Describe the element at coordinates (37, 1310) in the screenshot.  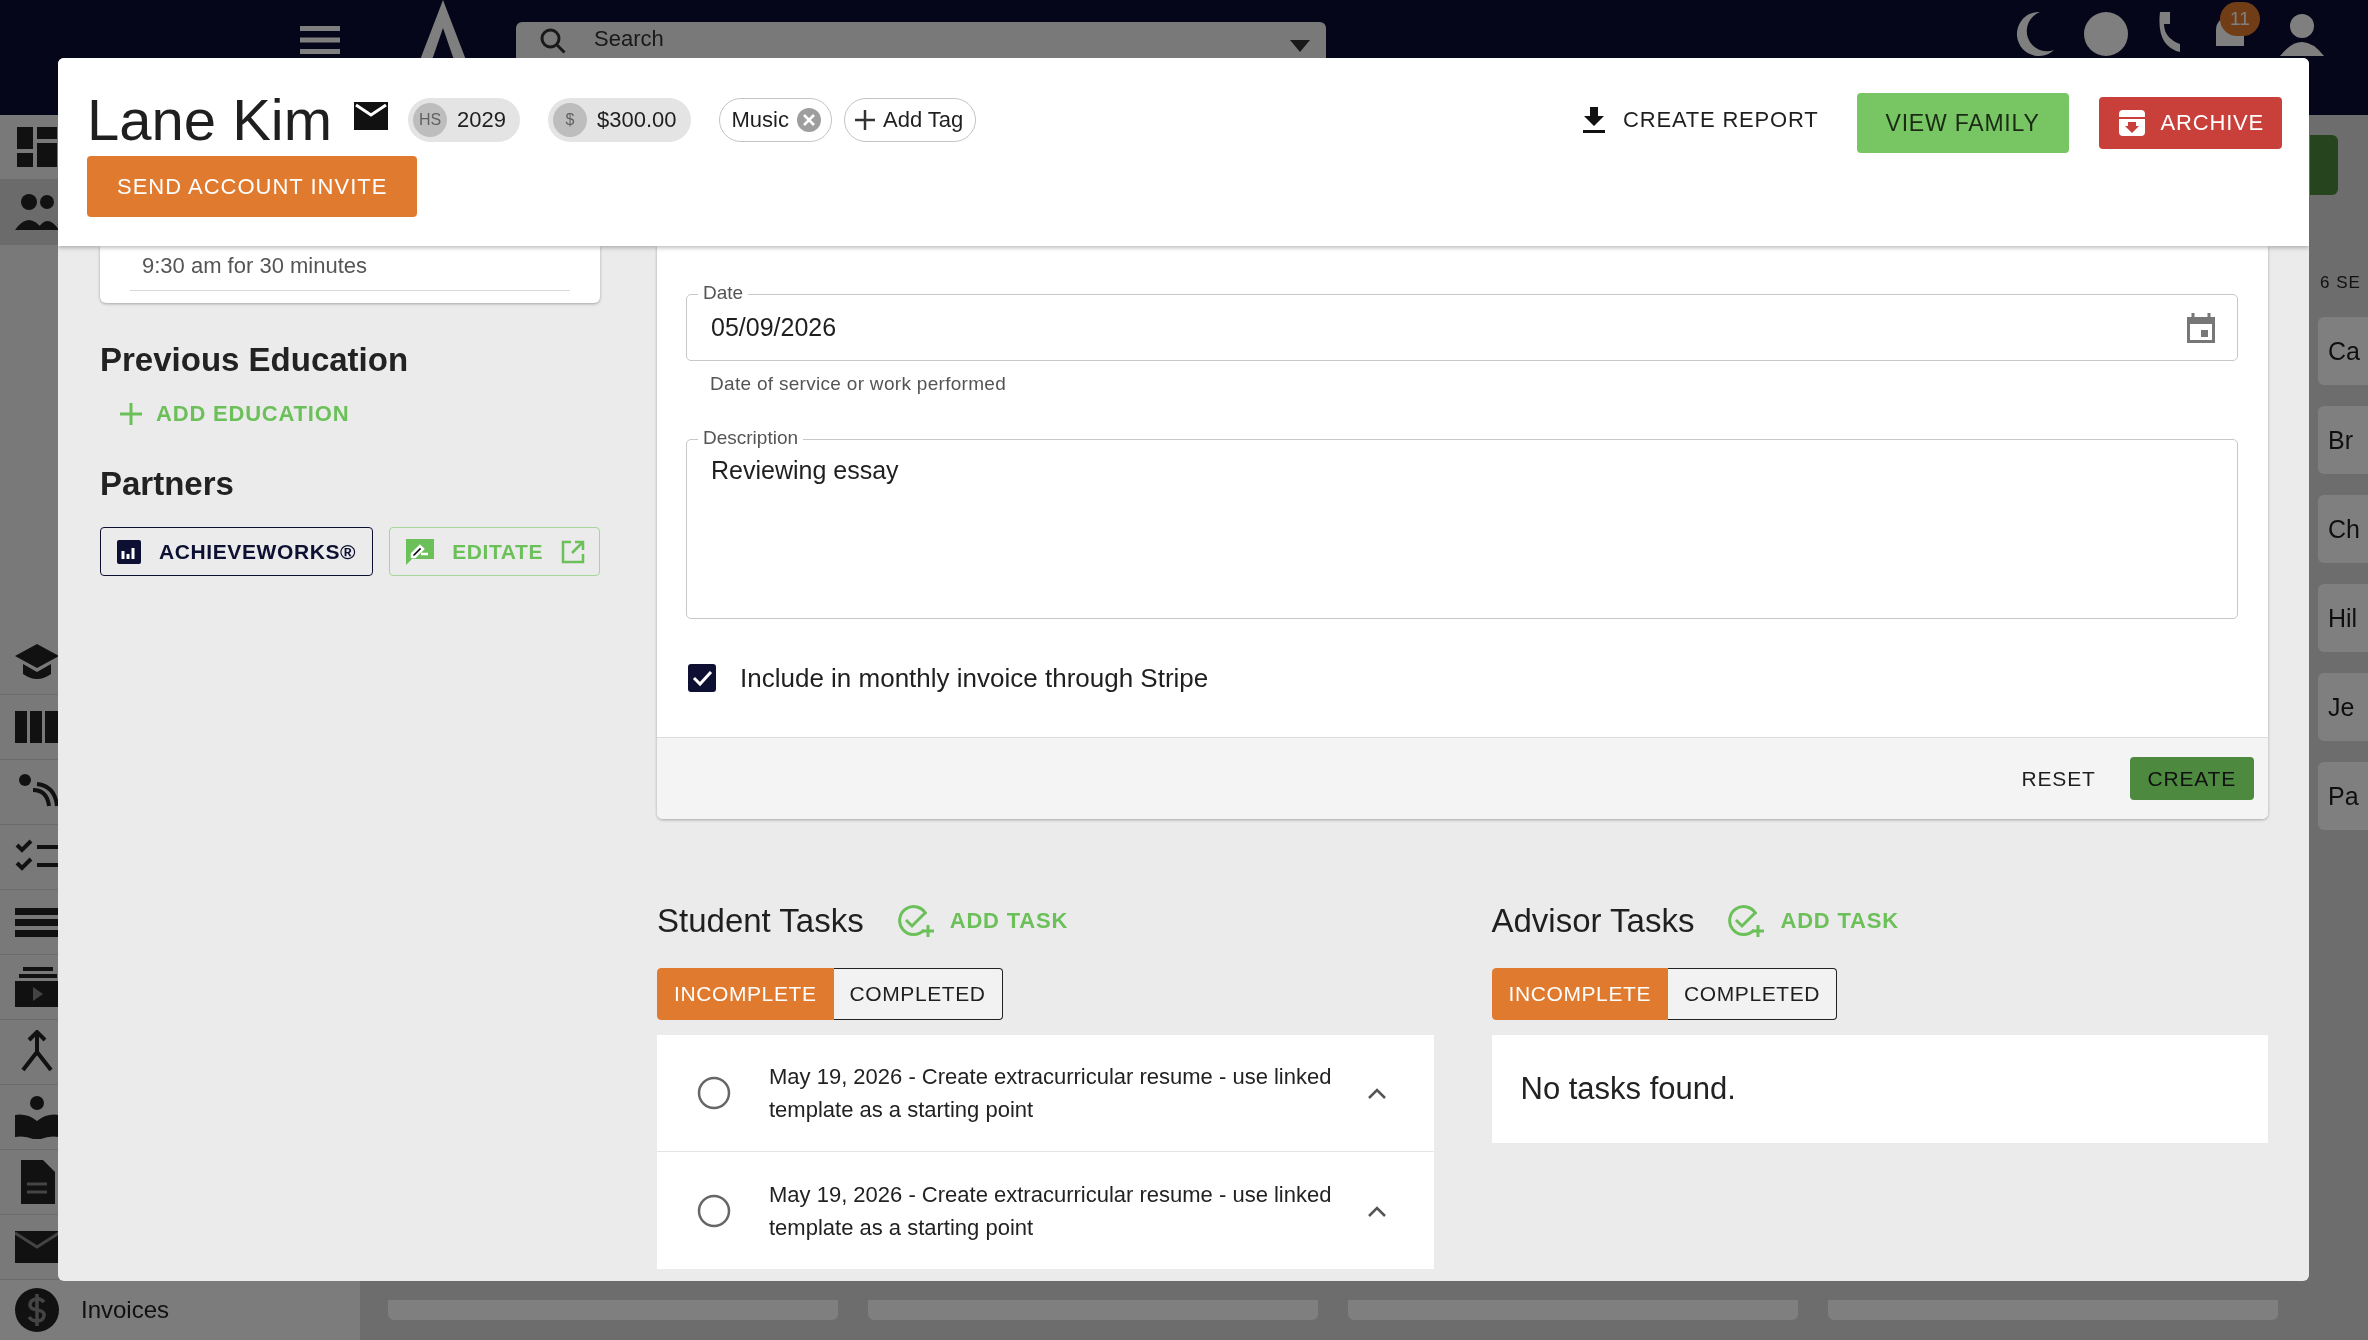
I see `dollar-icon` at that location.